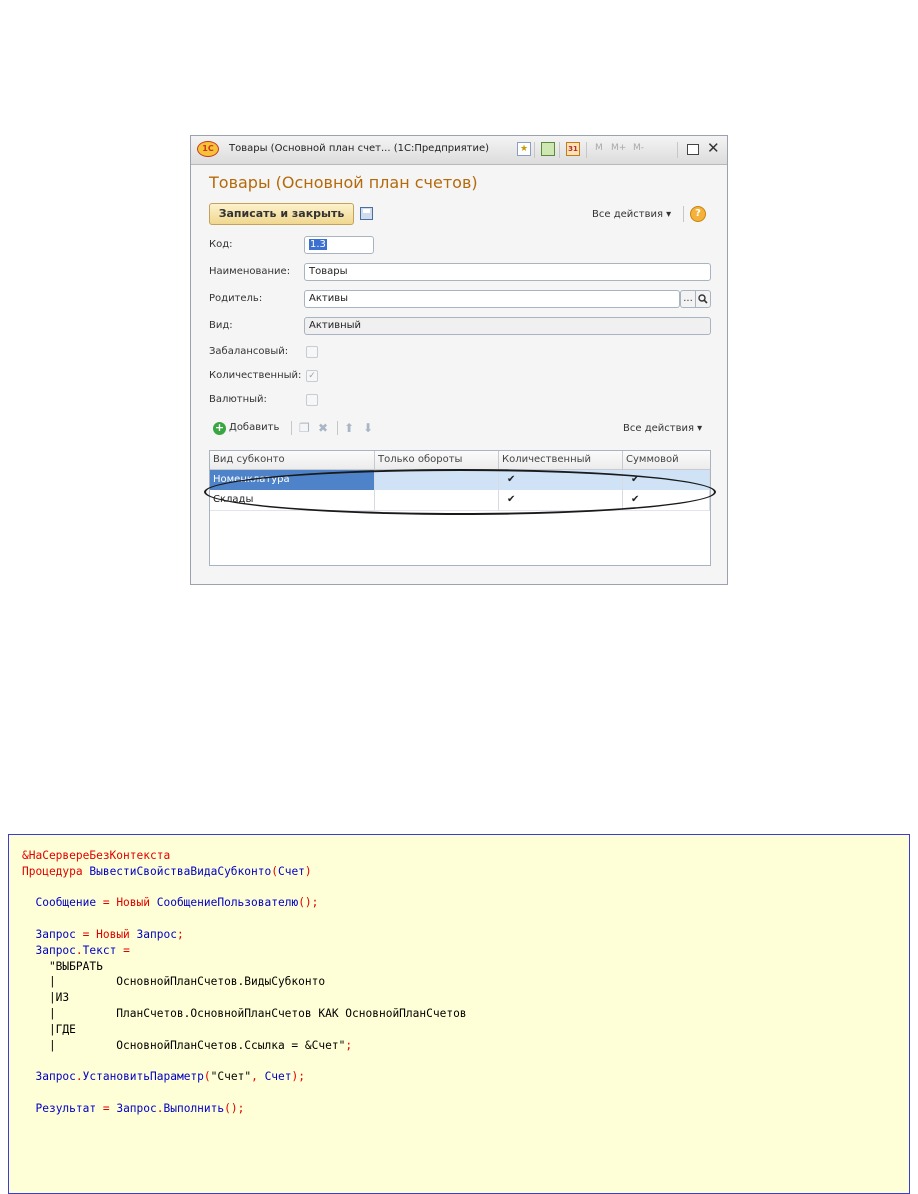  What do you see at coordinates (221, 244) in the screenshot?
I see `code-label: Код:` at bounding box center [221, 244].